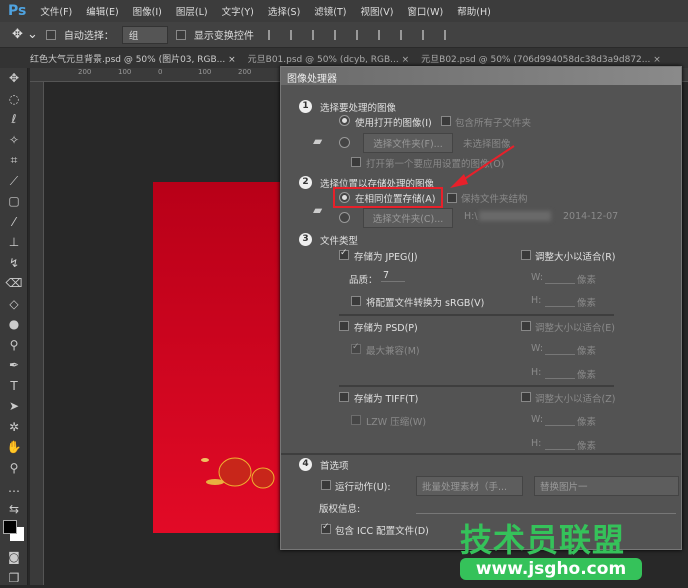  Describe the element at coordinates (575, 256) in the screenshot. I see `resize-jpeg-label: 调整大小以适合(R)` at that location.